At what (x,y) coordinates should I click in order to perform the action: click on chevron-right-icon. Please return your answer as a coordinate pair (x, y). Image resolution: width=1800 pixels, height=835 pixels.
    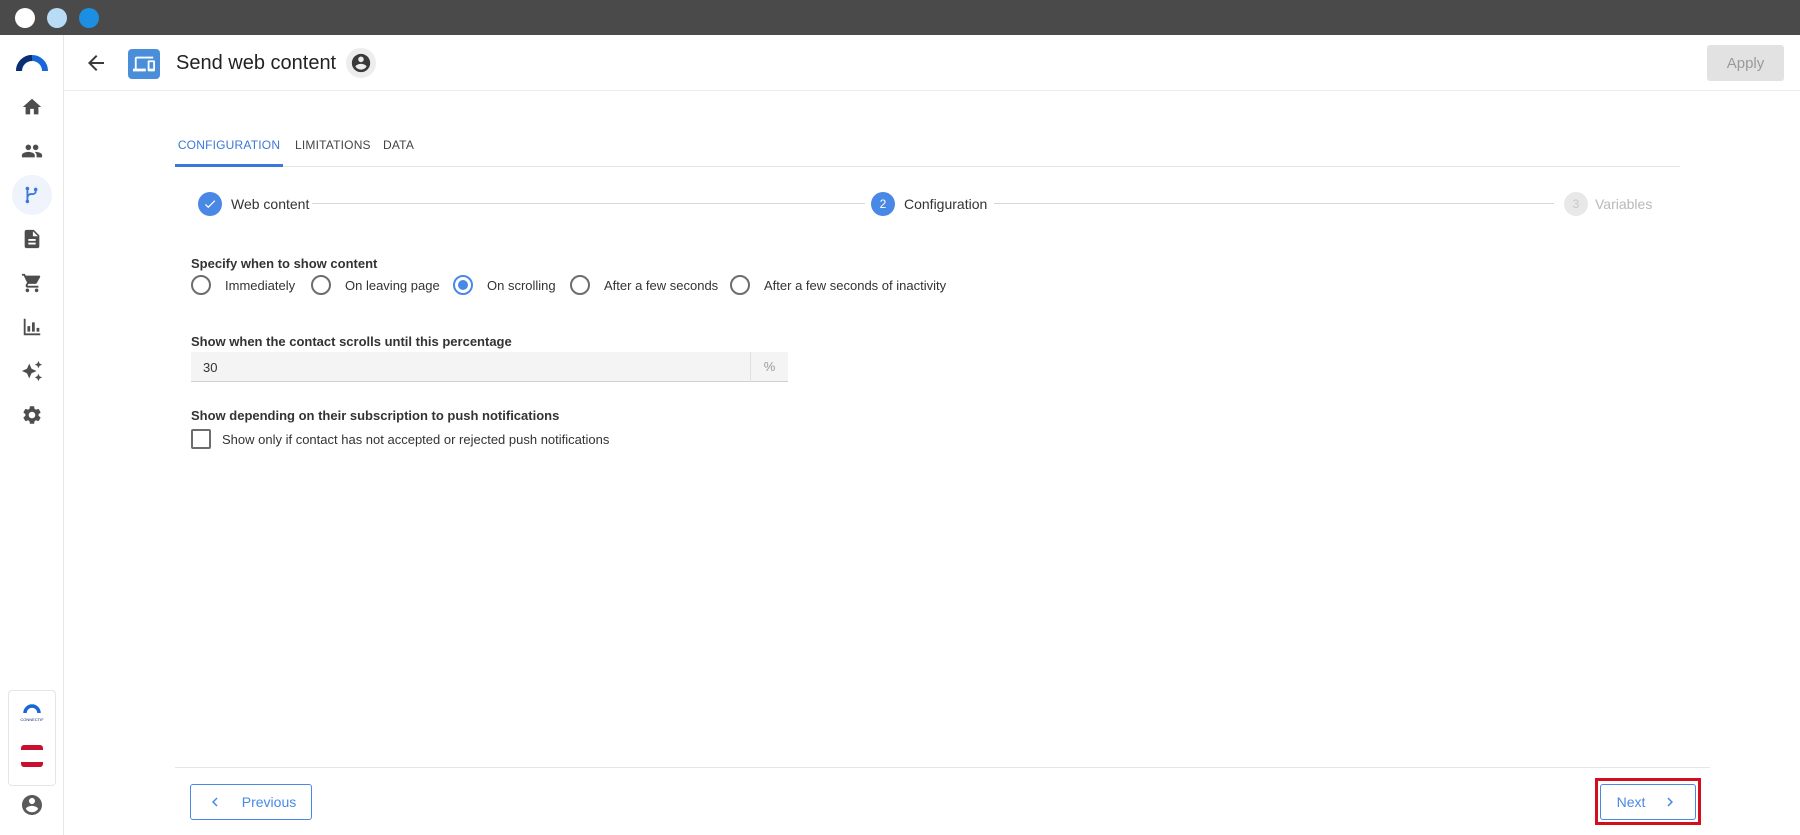
    Looking at the image, I should click on (1670, 802).